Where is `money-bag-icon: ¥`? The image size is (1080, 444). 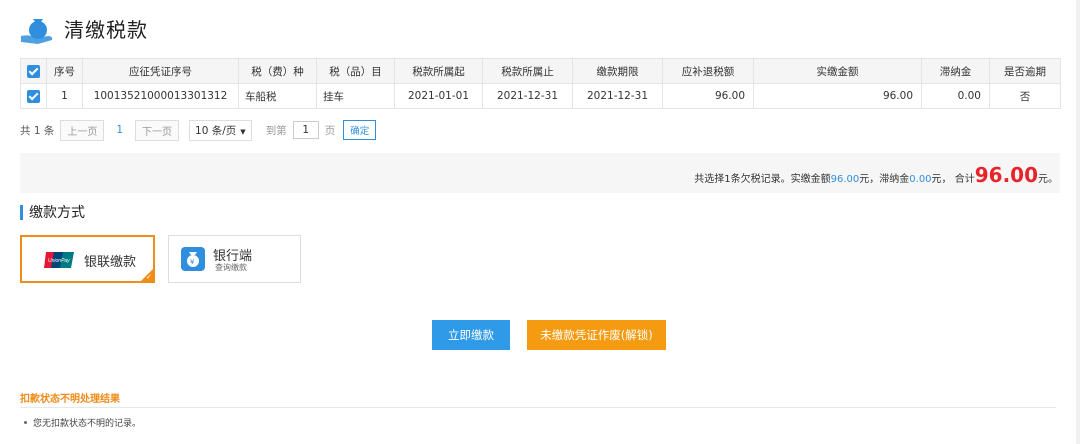 money-bag-icon: ¥ is located at coordinates (193, 259).